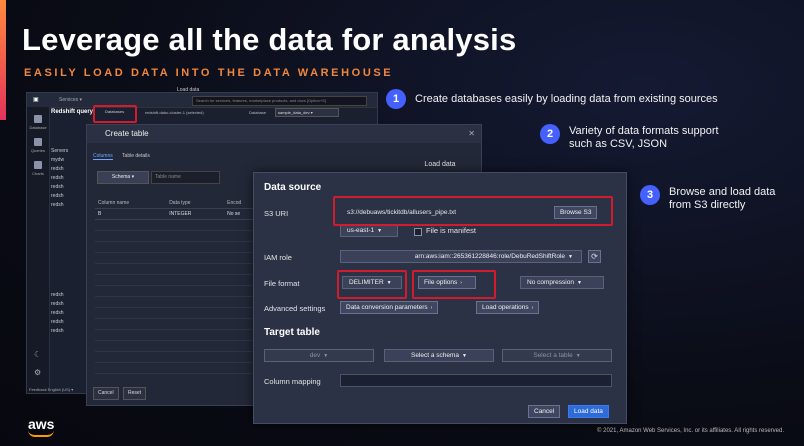 This screenshot has height=446, width=804. I want to click on load-data-button: Load data, so click(588, 411).